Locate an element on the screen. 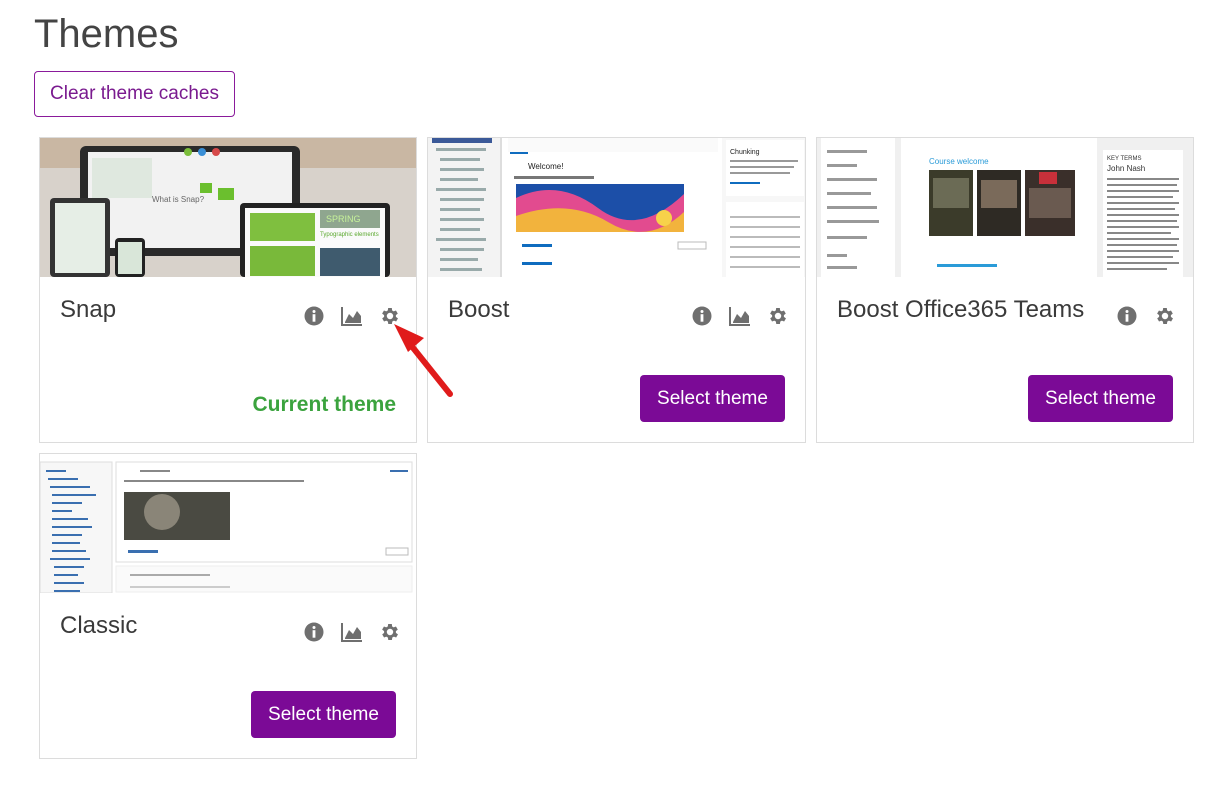  clear-theme-caches-button: Clear theme caches is located at coordinates (134, 94).